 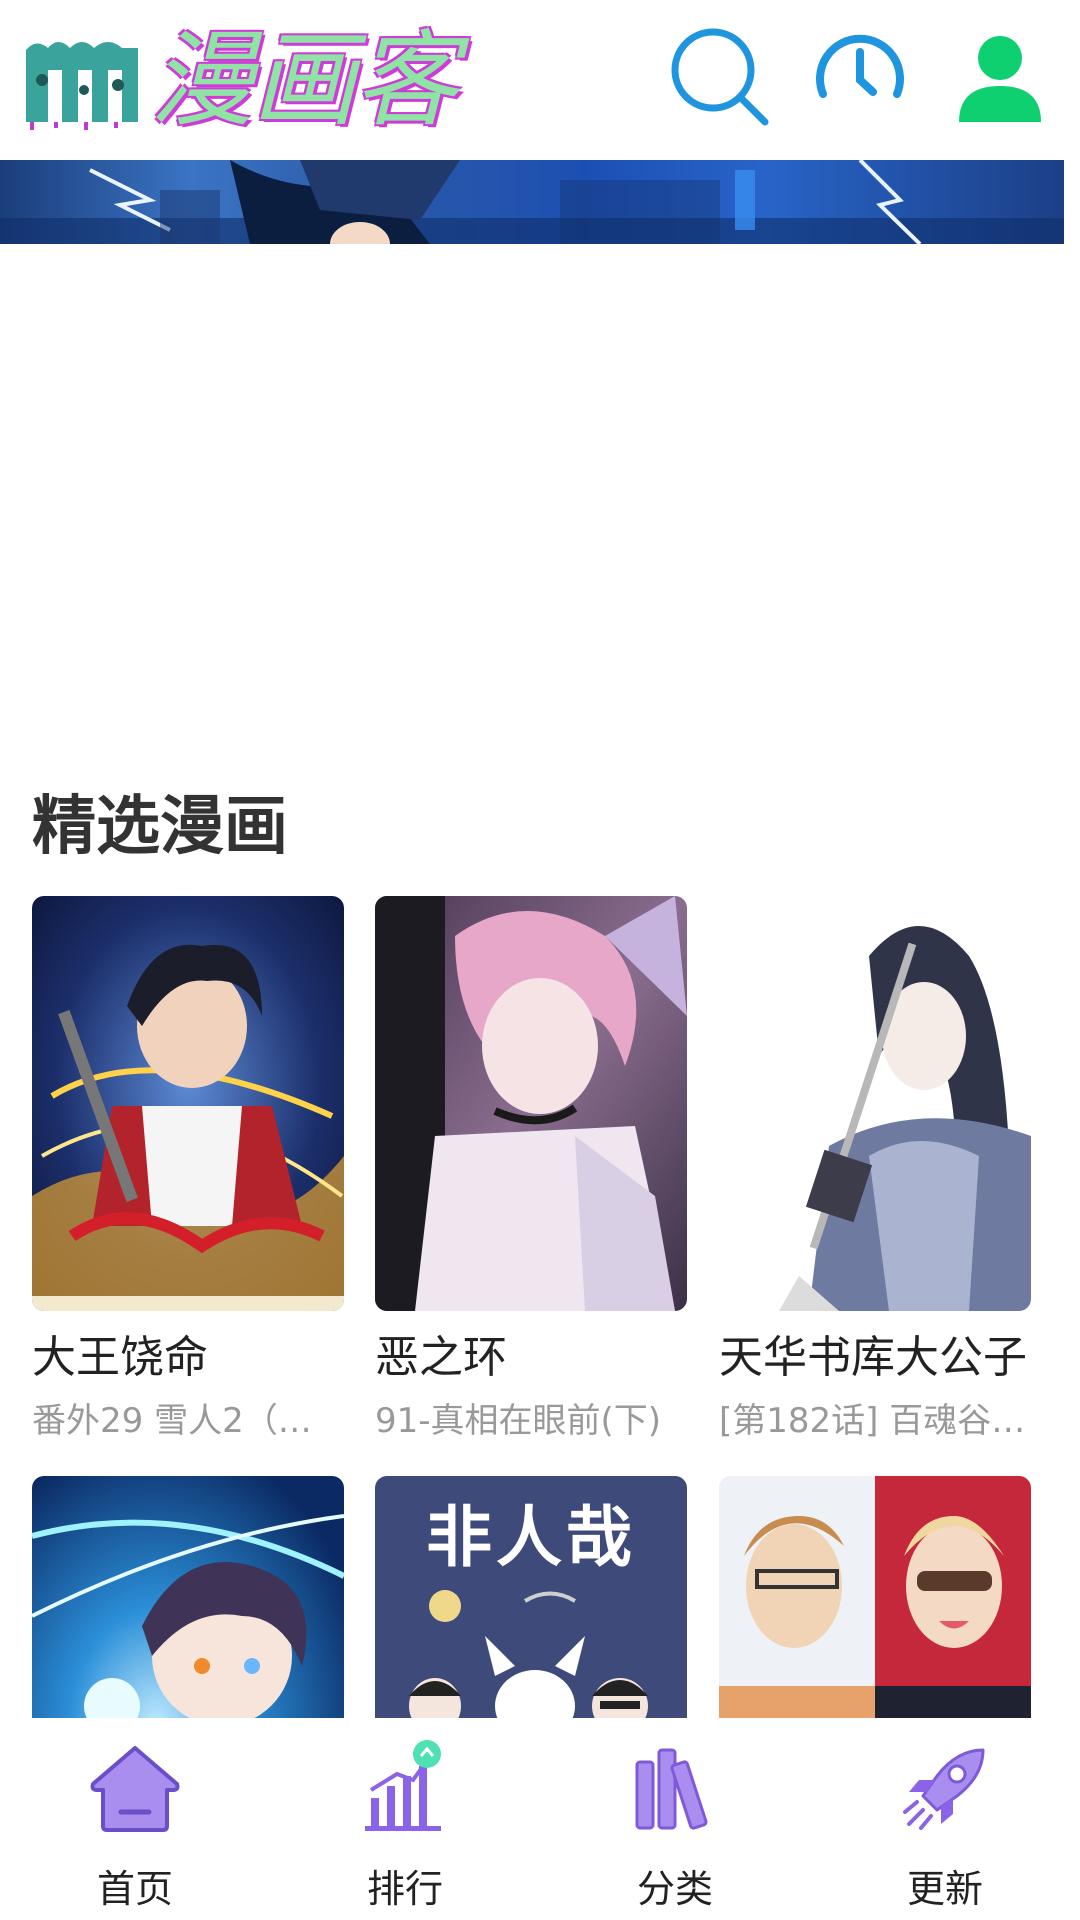 I want to click on home-icon, so click(x=135, y=1789).